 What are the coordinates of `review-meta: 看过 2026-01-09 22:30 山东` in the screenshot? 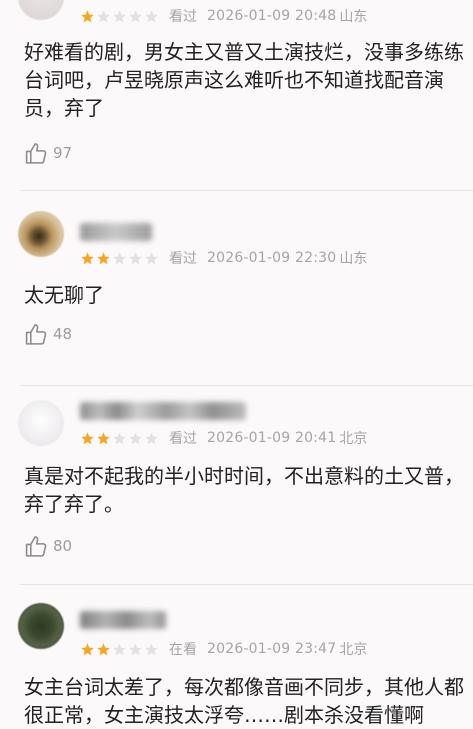 It's located at (223, 258).